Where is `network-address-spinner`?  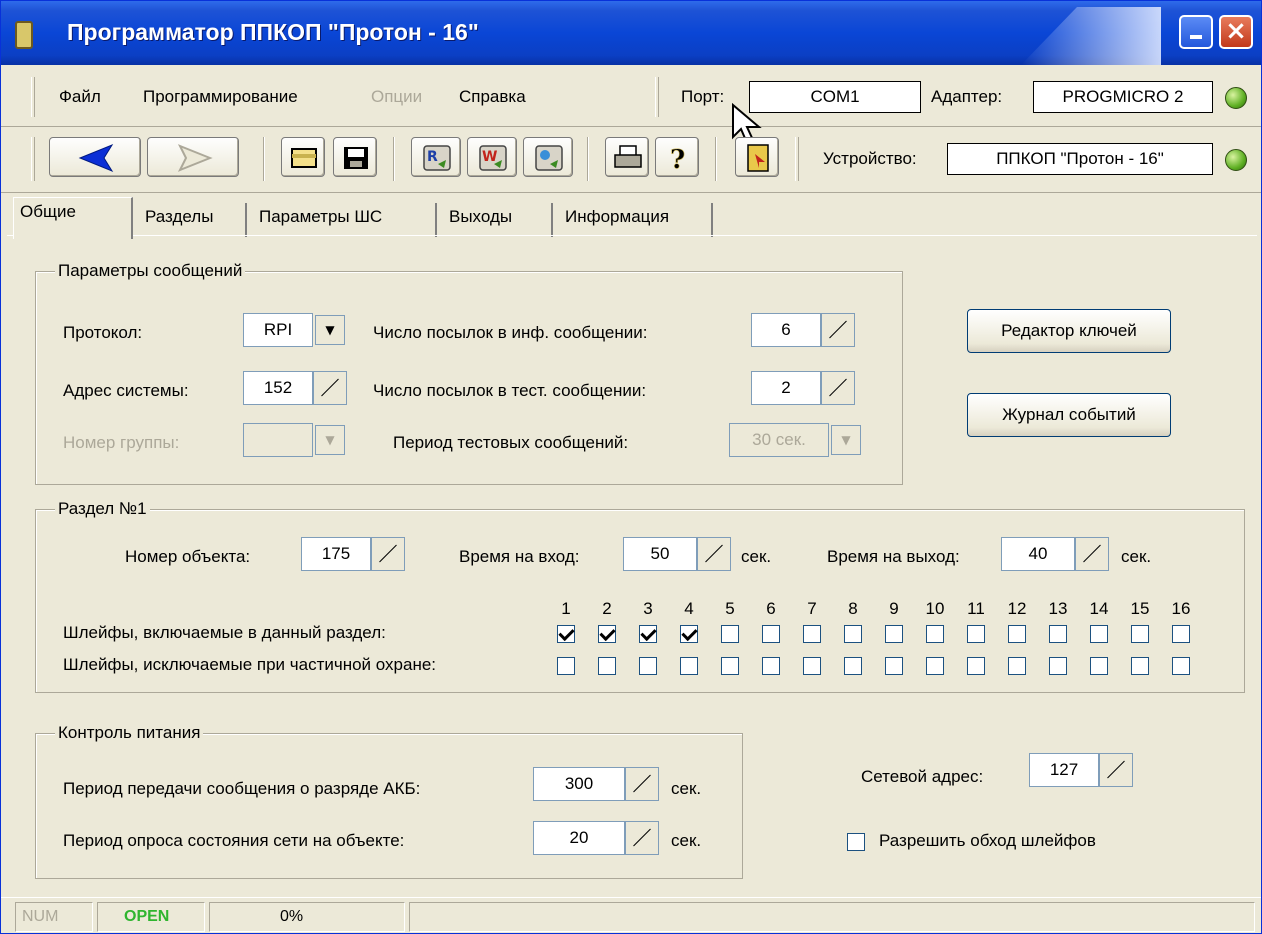 network-address-spinner is located at coordinates (1116, 770).